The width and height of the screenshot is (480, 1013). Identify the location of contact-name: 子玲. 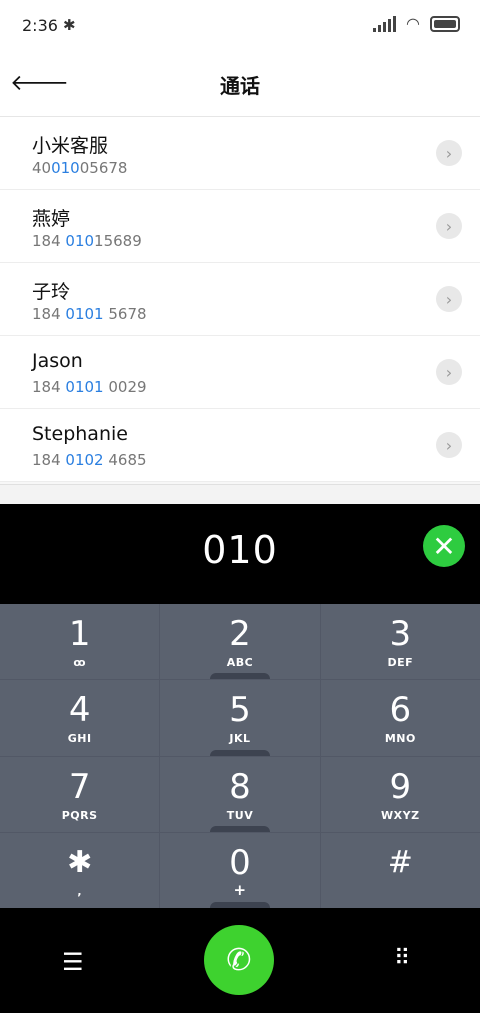
(51, 292).